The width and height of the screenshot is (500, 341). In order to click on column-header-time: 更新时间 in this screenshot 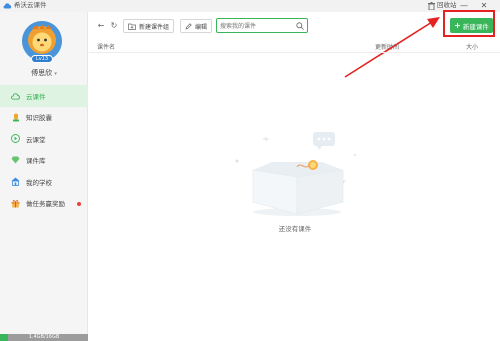, I will do `click(387, 46)`.